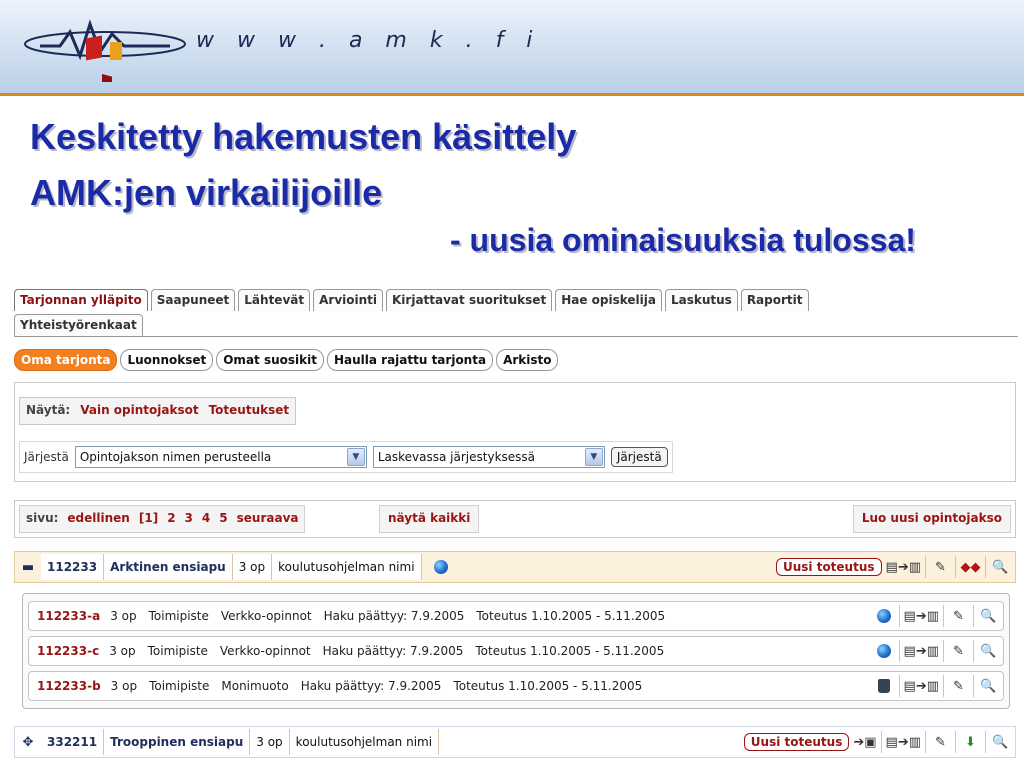  Describe the element at coordinates (255, 686) in the screenshot. I see `realization-mode: Monimuoto` at that location.